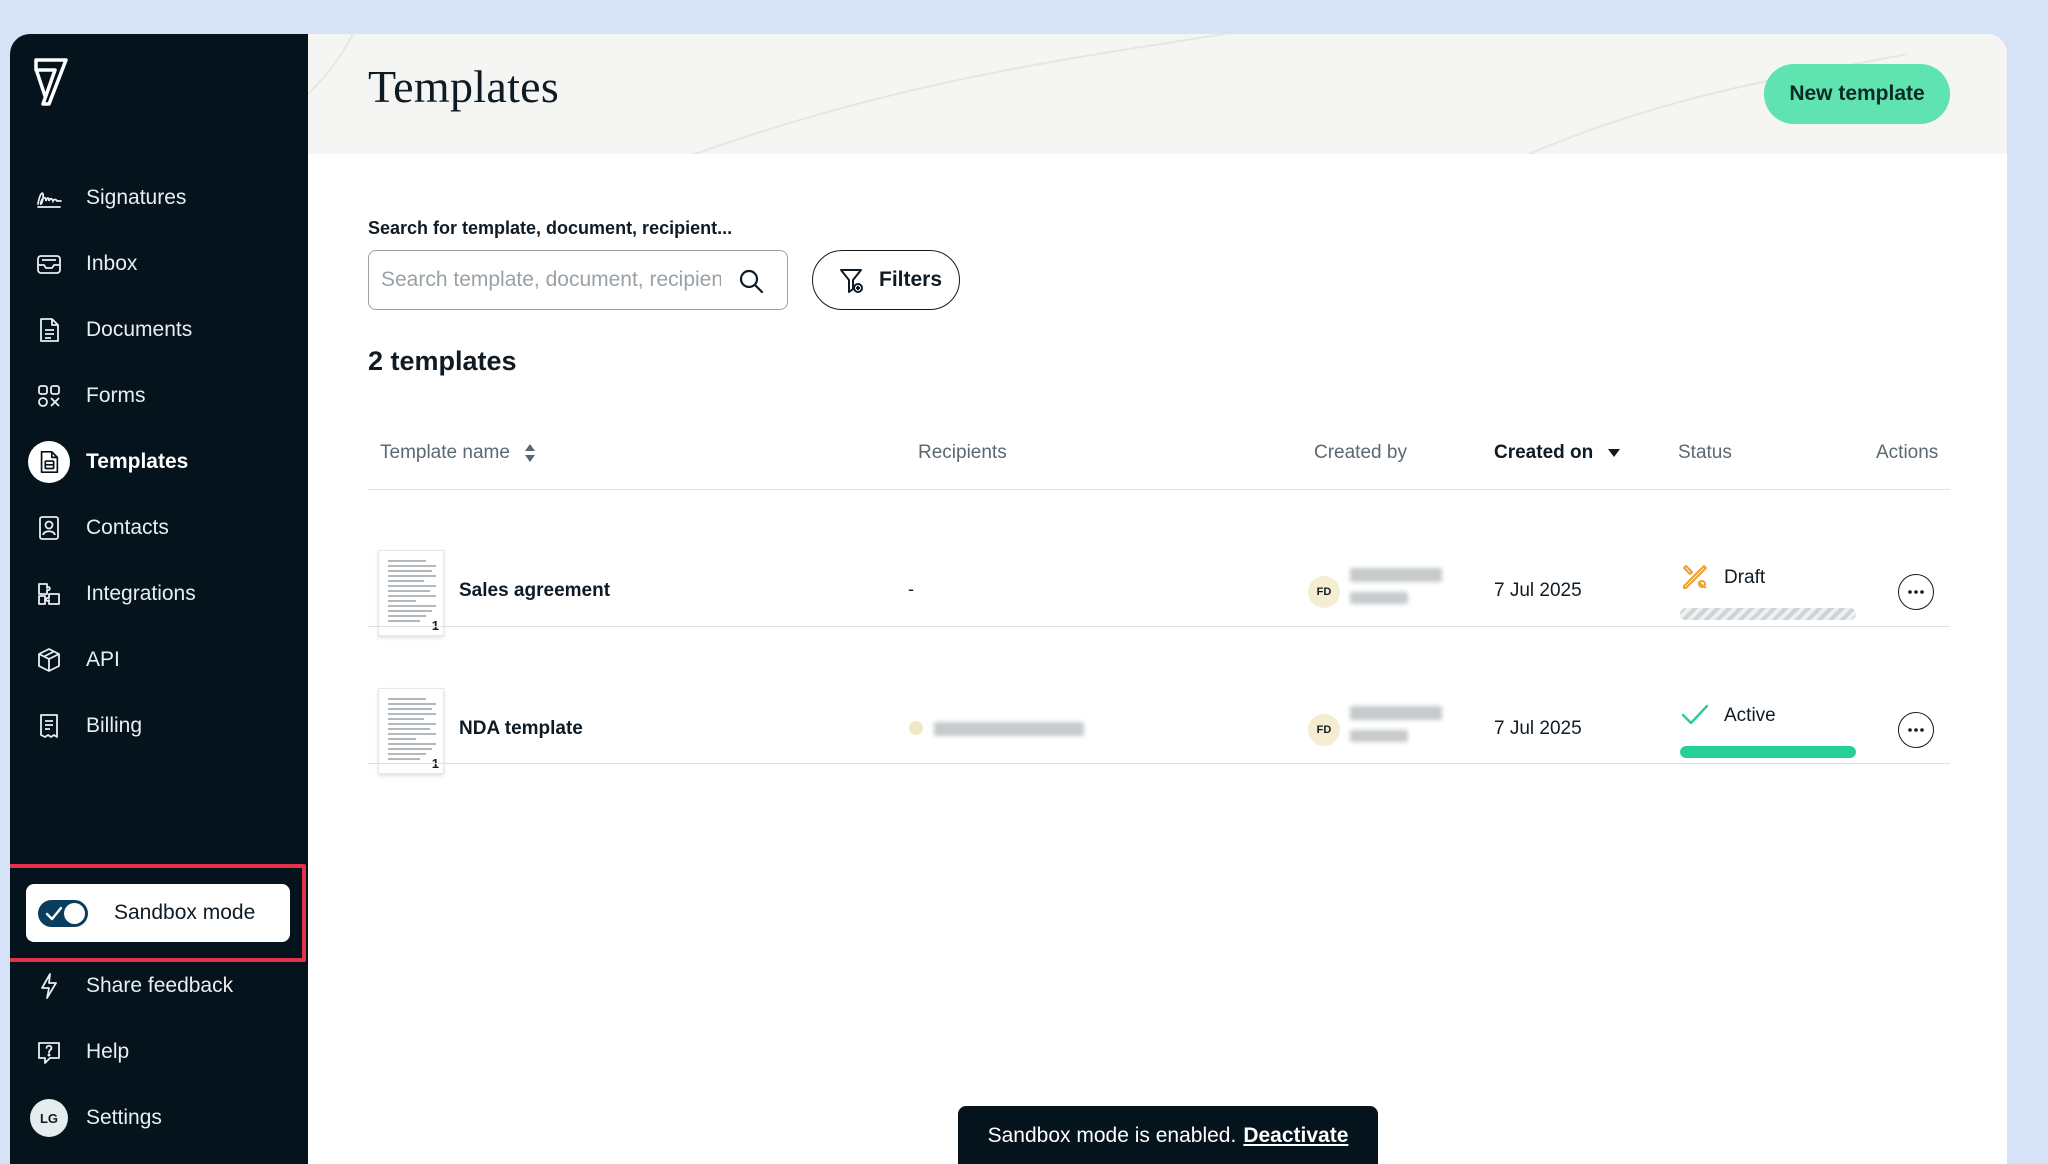 The image size is (2048, 1164). What do you see at coordinates (911, 279) in the screenshot?
I see `filters-label: Filters` at bounding box center [911, 279].